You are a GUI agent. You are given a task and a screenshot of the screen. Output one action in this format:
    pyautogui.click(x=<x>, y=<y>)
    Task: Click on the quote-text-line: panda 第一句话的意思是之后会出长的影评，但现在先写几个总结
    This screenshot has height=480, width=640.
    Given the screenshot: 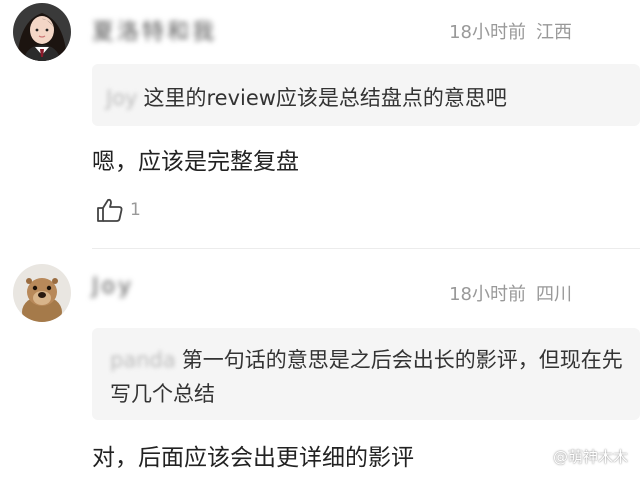 What is the action you would take?
    pyautogui.click(x=368, y=377)
    